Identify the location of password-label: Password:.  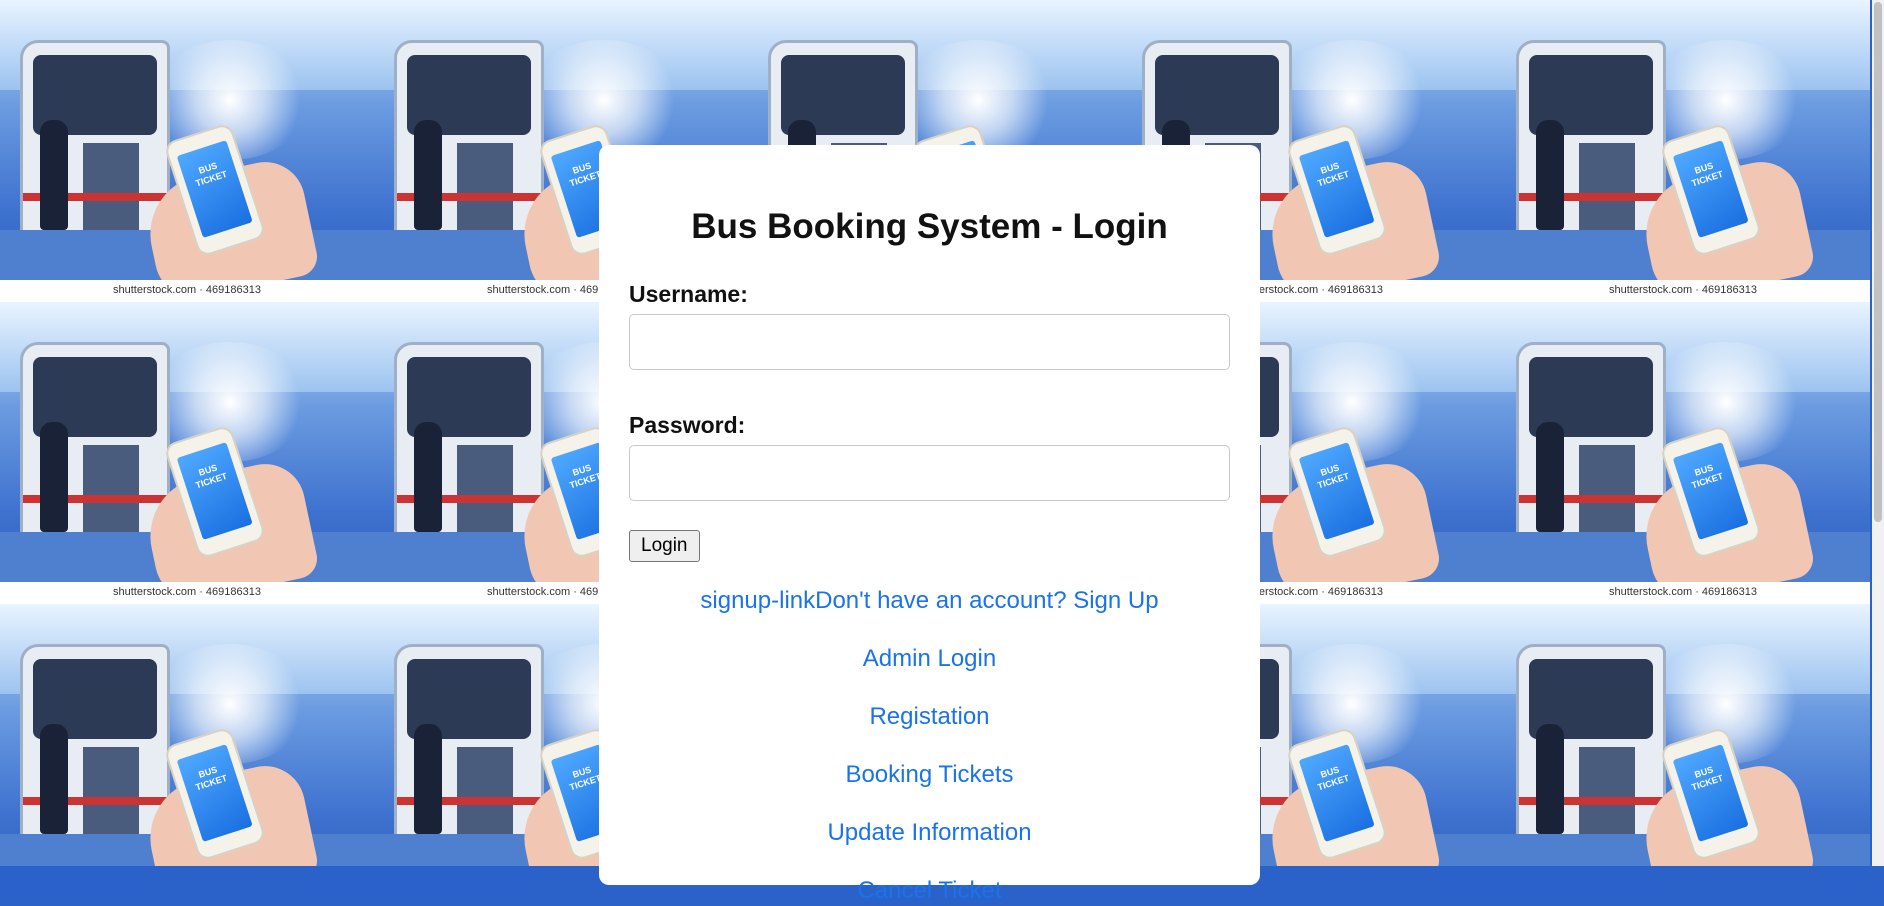
(687, 425).